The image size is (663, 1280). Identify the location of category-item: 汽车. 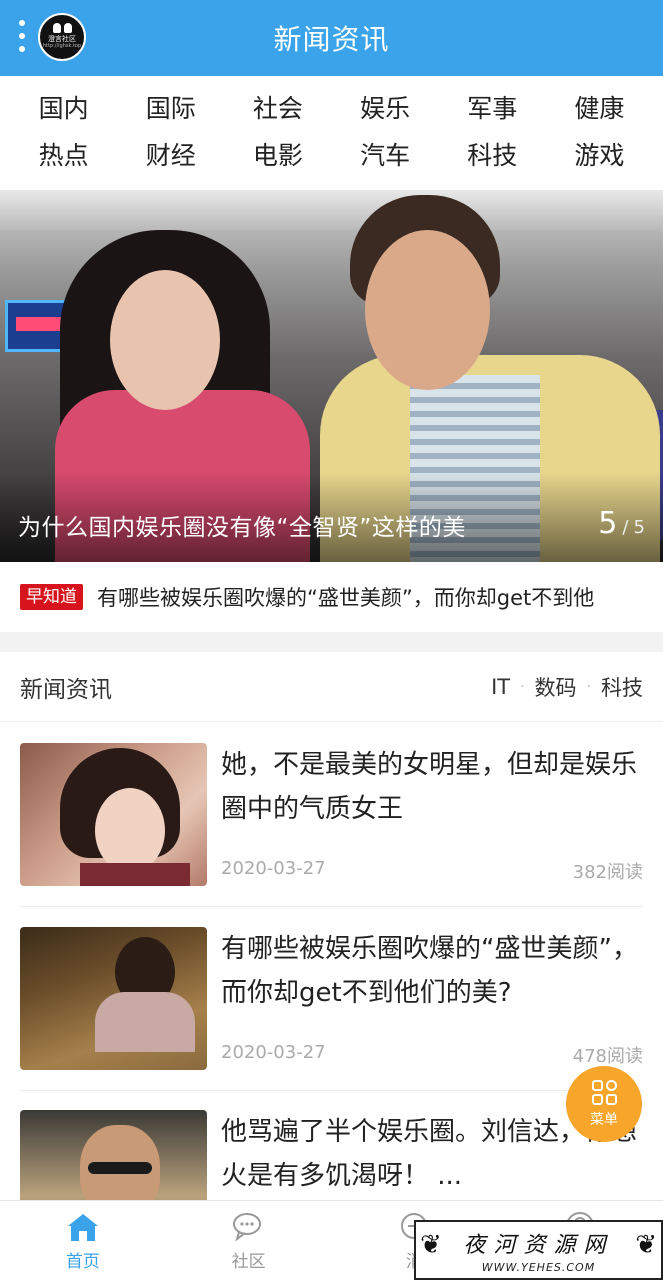
(384, 155).